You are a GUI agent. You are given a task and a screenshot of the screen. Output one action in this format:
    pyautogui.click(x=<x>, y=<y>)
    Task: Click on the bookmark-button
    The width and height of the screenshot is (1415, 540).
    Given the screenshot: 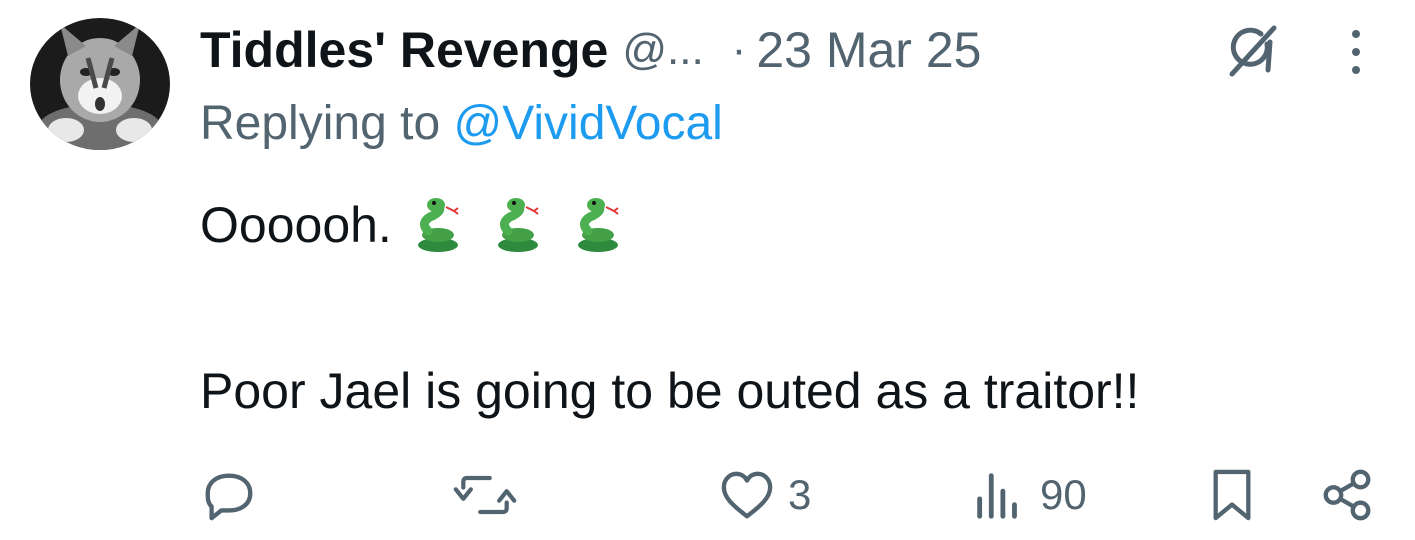 What is the action you would take?
    pyautogui.click(x=1232, y=495)
    